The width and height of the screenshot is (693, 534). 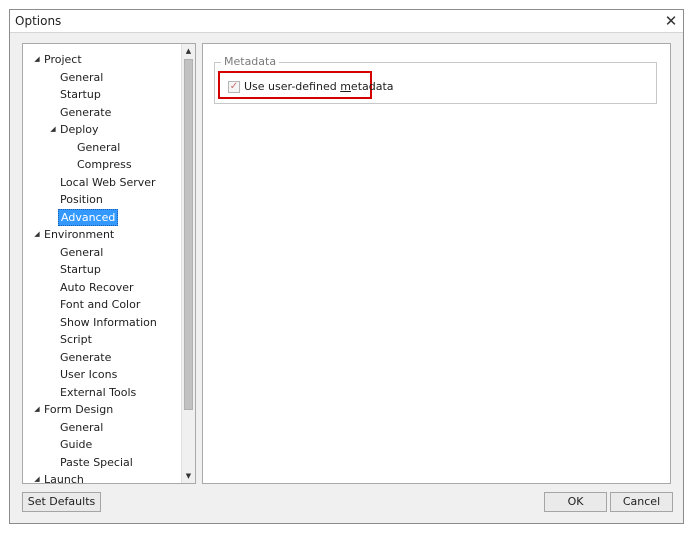 What do you see at coordinates (64, 477) in the screenshot?
I see `tree-item-label: Launch` at bounding box center [64, 477].